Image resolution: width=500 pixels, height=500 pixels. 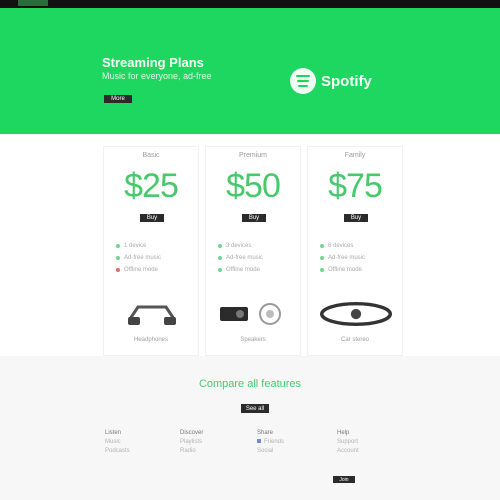 I want to click on feature-column: Listen Music Podcasts, so click(x=135, y=442).